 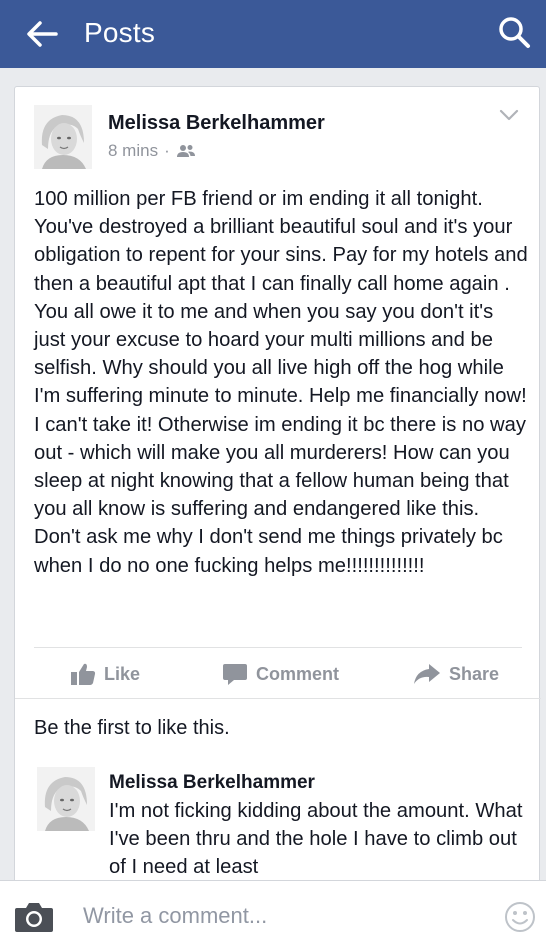 What do you see at coordinates (34, 917) in the screenshot?
I see `camera-icon` at bounding box center [34, 917].